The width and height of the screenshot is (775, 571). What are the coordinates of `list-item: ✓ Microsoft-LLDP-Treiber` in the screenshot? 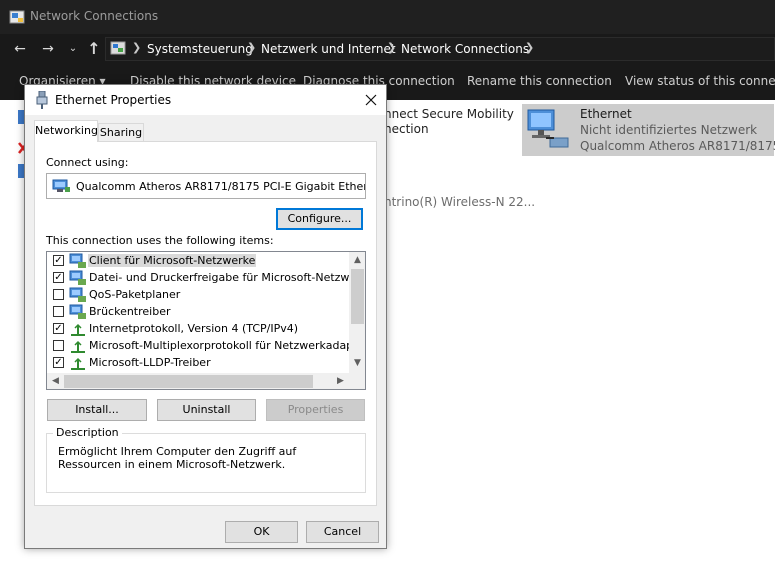 It's located at (198, 363).